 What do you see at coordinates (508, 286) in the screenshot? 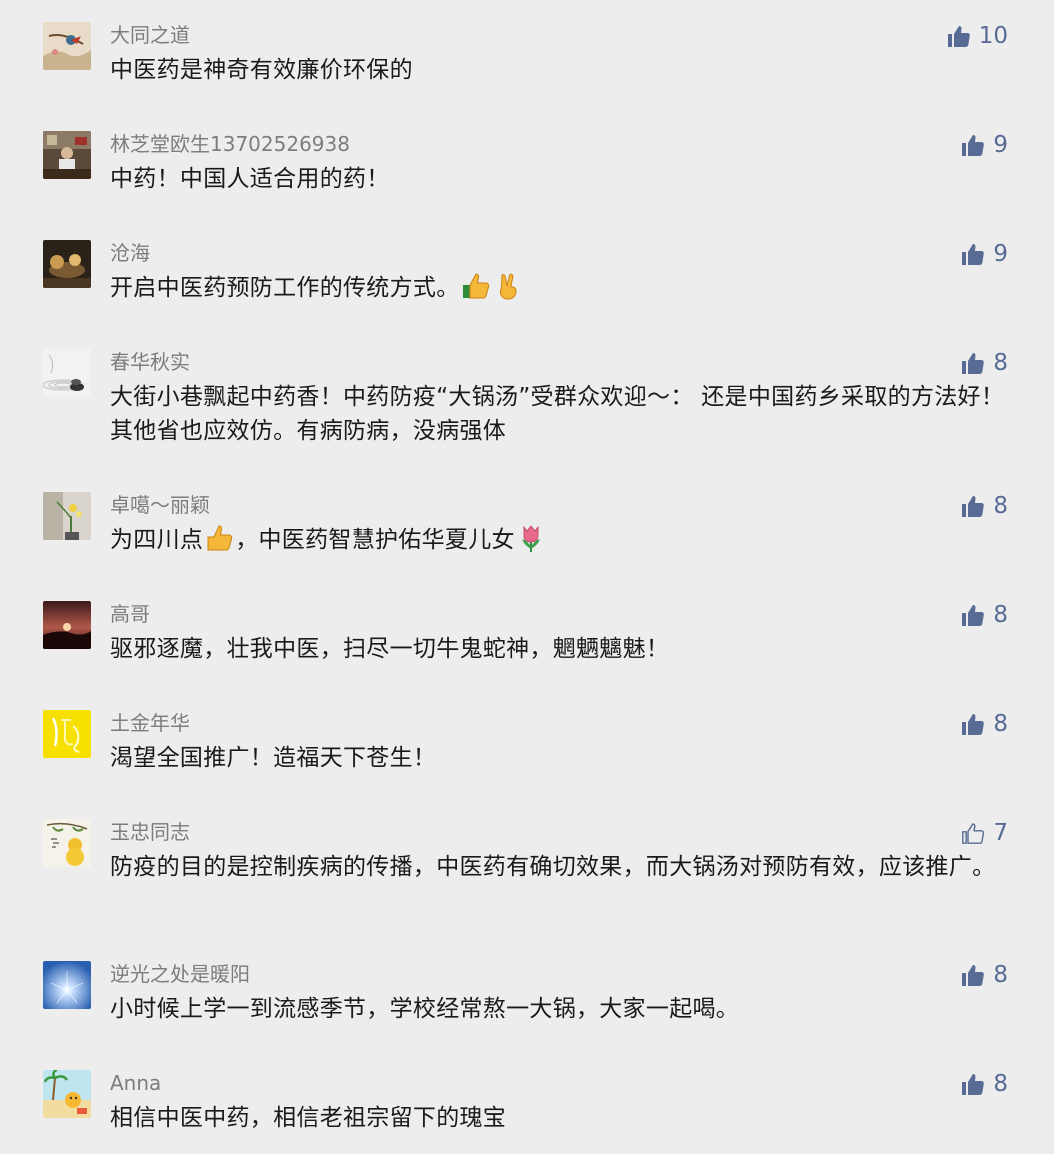
I see `victory-hand-emoji-icon` at bounding box center [508, 286].